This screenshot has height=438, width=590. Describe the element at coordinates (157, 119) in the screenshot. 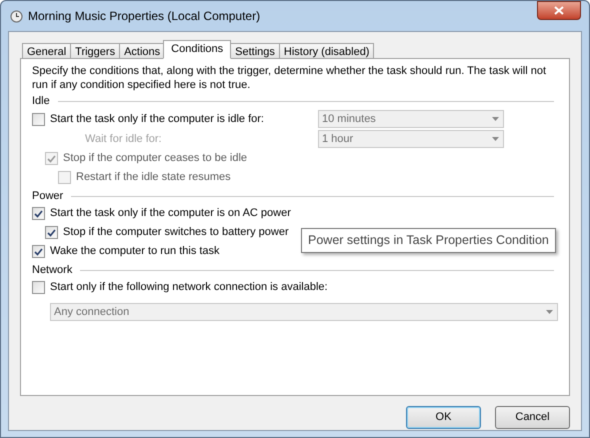

I see `checkbox-label: Start the task only if the computer is idle for:` at that location.